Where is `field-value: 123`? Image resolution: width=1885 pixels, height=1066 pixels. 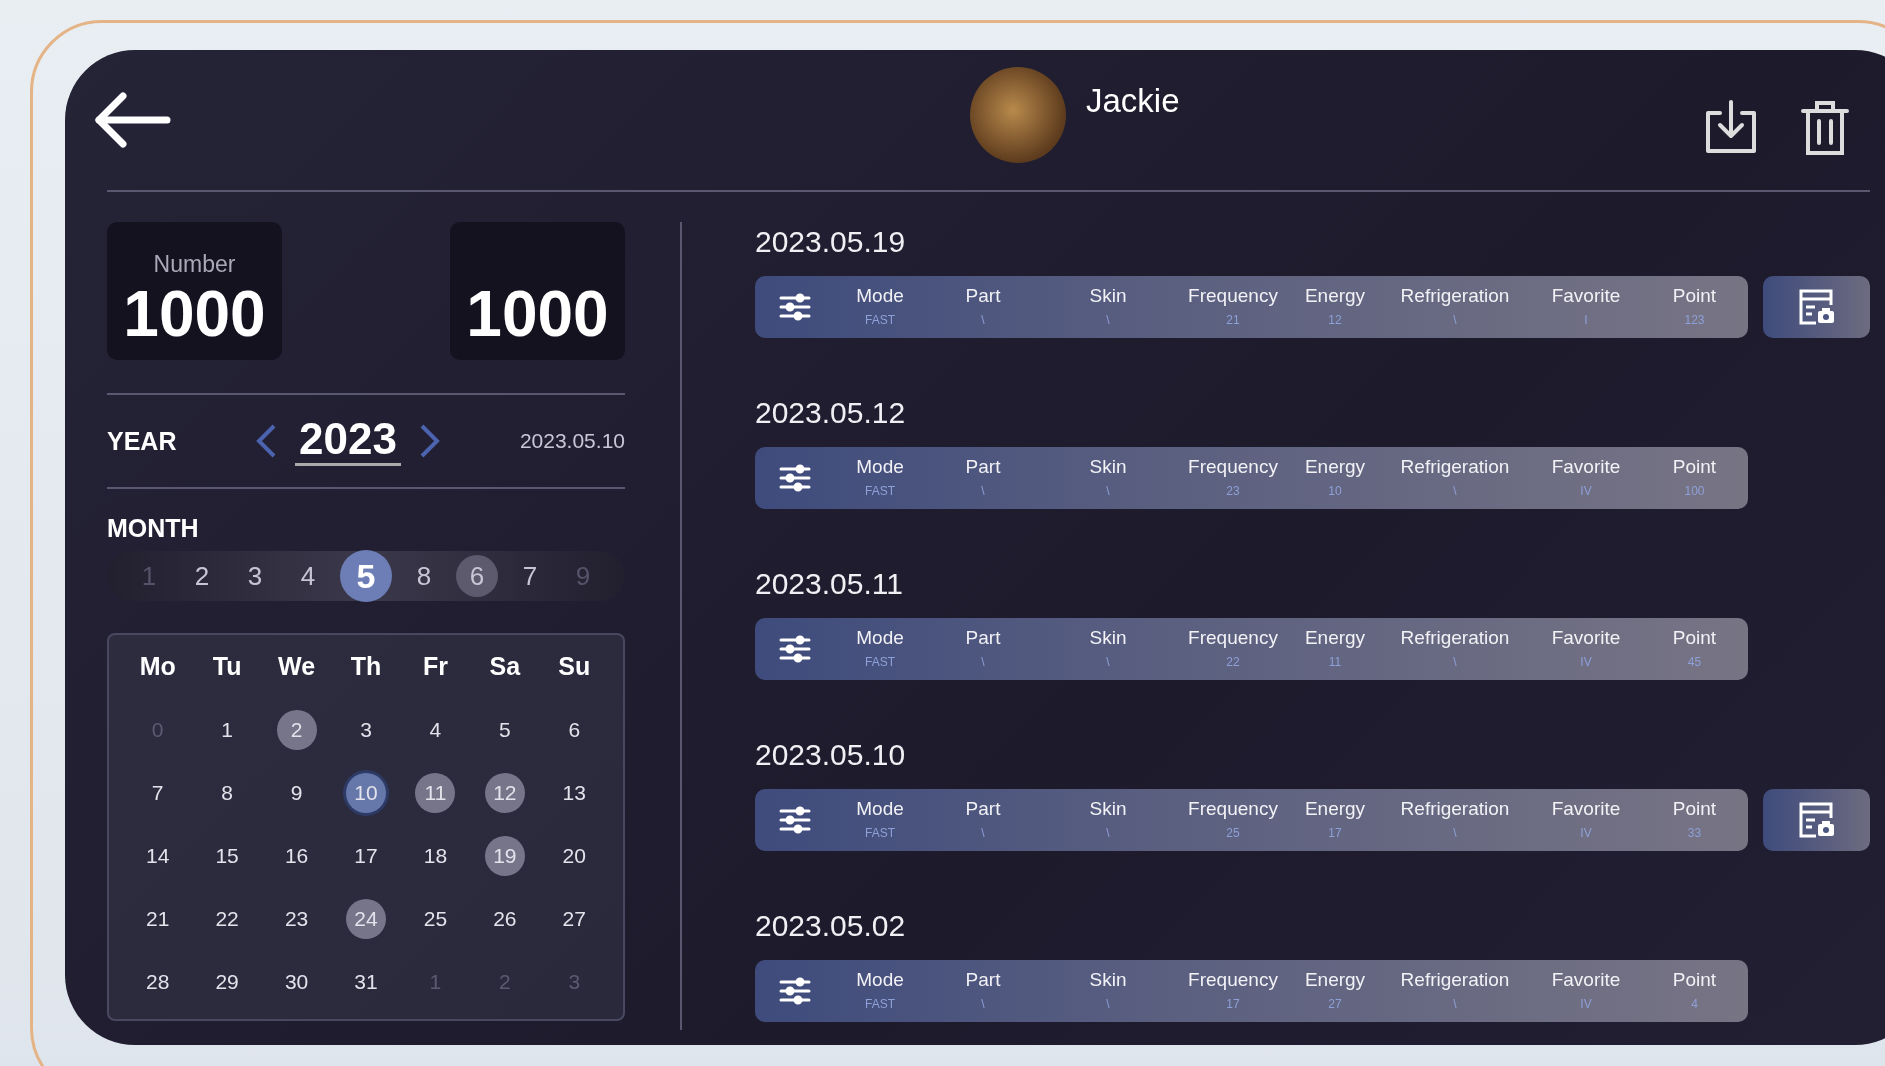
field-value: 123 is located at coordinates (1694, 320).